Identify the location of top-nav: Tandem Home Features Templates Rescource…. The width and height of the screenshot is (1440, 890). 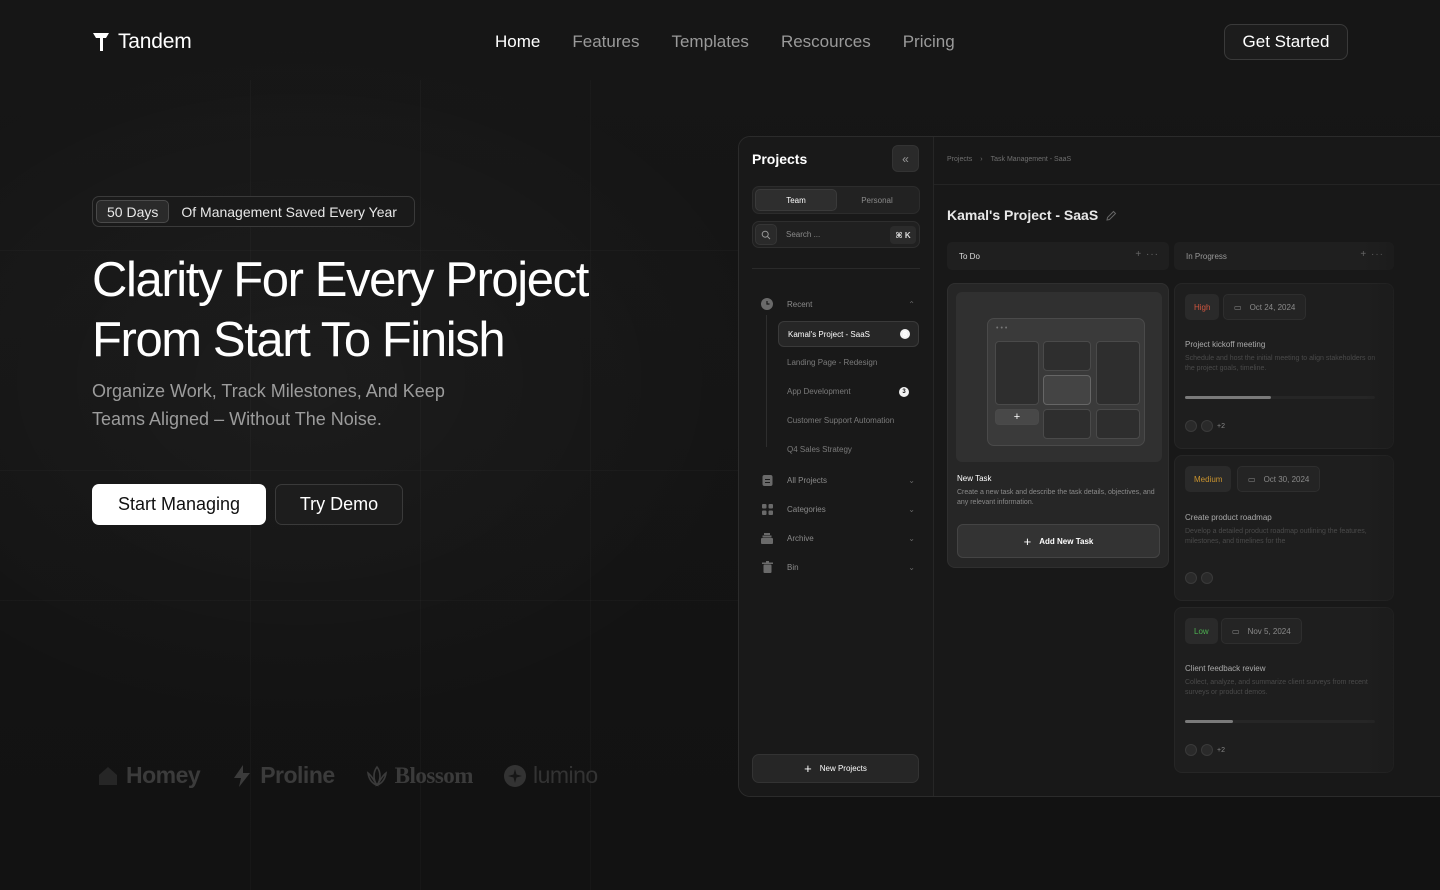
(720, 42).